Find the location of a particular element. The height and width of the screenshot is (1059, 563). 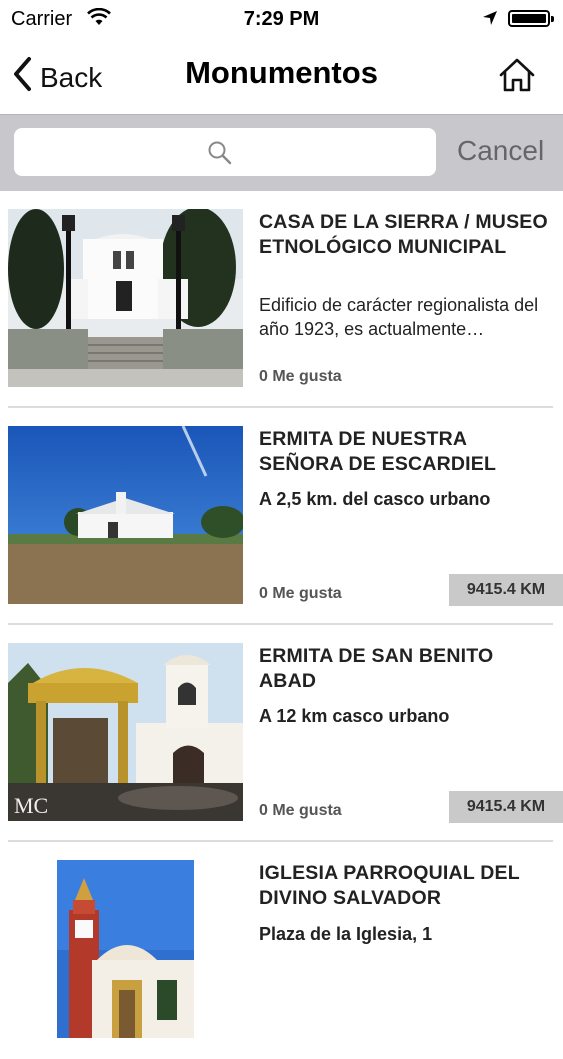

search-icon is located at coordinates (220, 155).